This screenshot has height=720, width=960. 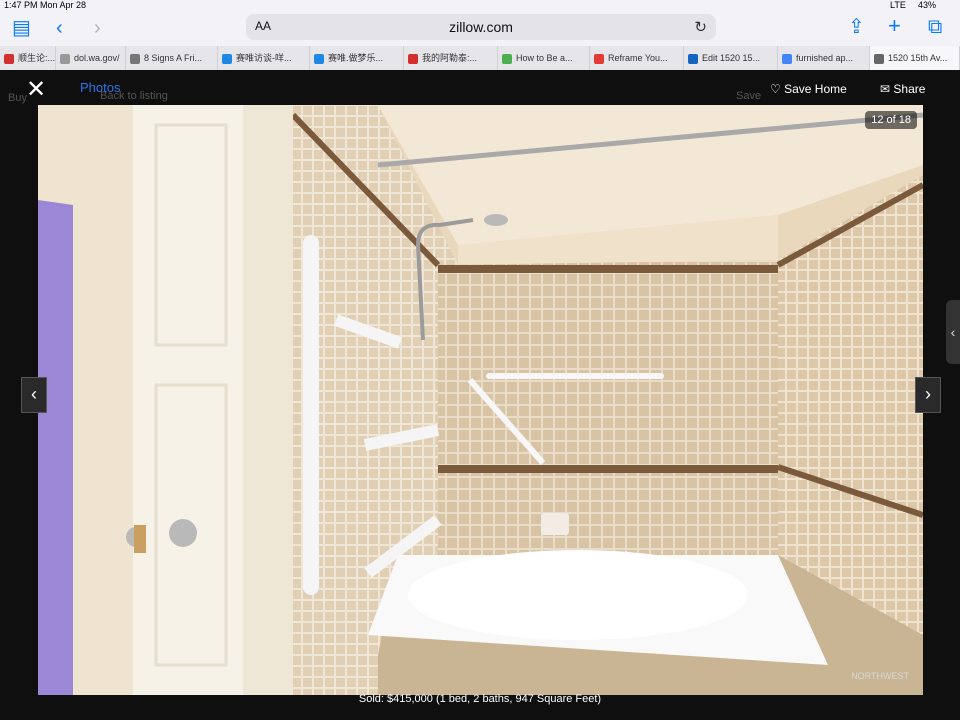 I want to click on background-save-text: Save, so click(x=749, y=96).